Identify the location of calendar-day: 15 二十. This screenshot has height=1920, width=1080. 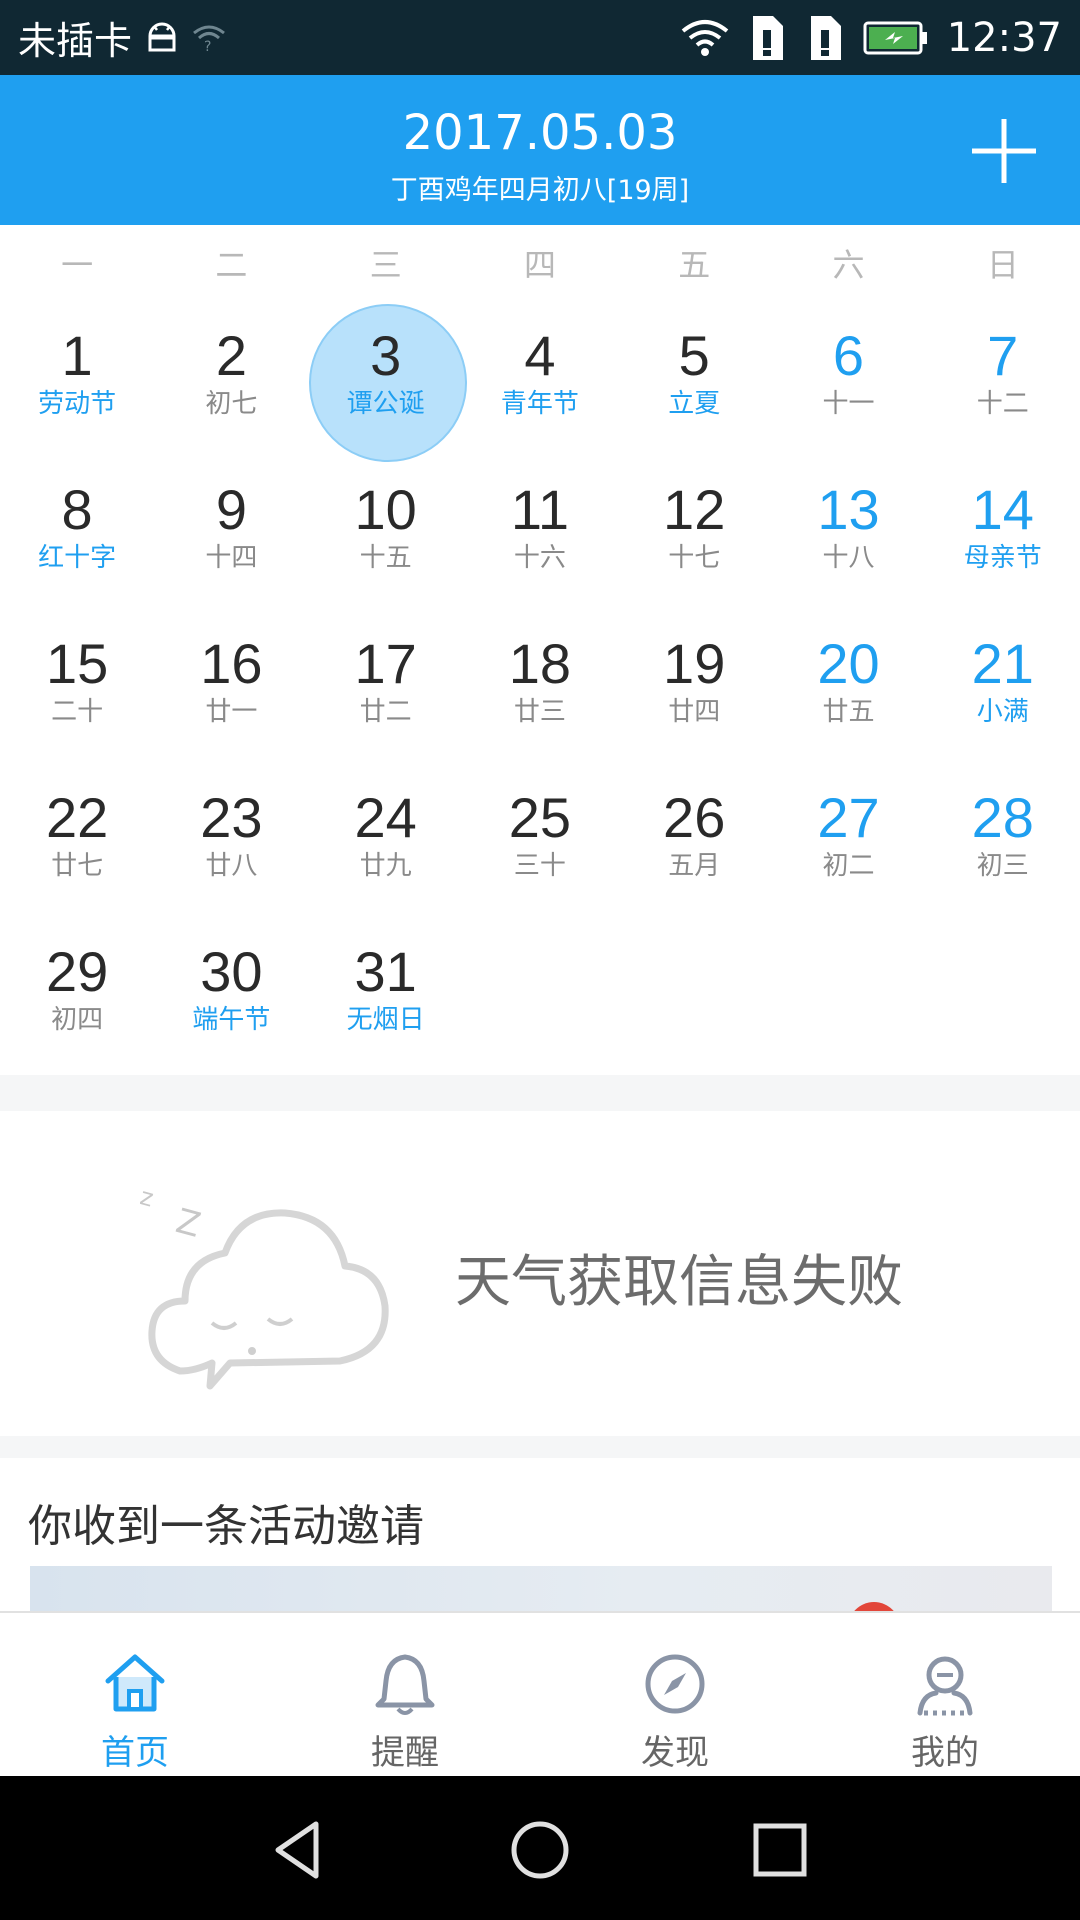
(77, 685).